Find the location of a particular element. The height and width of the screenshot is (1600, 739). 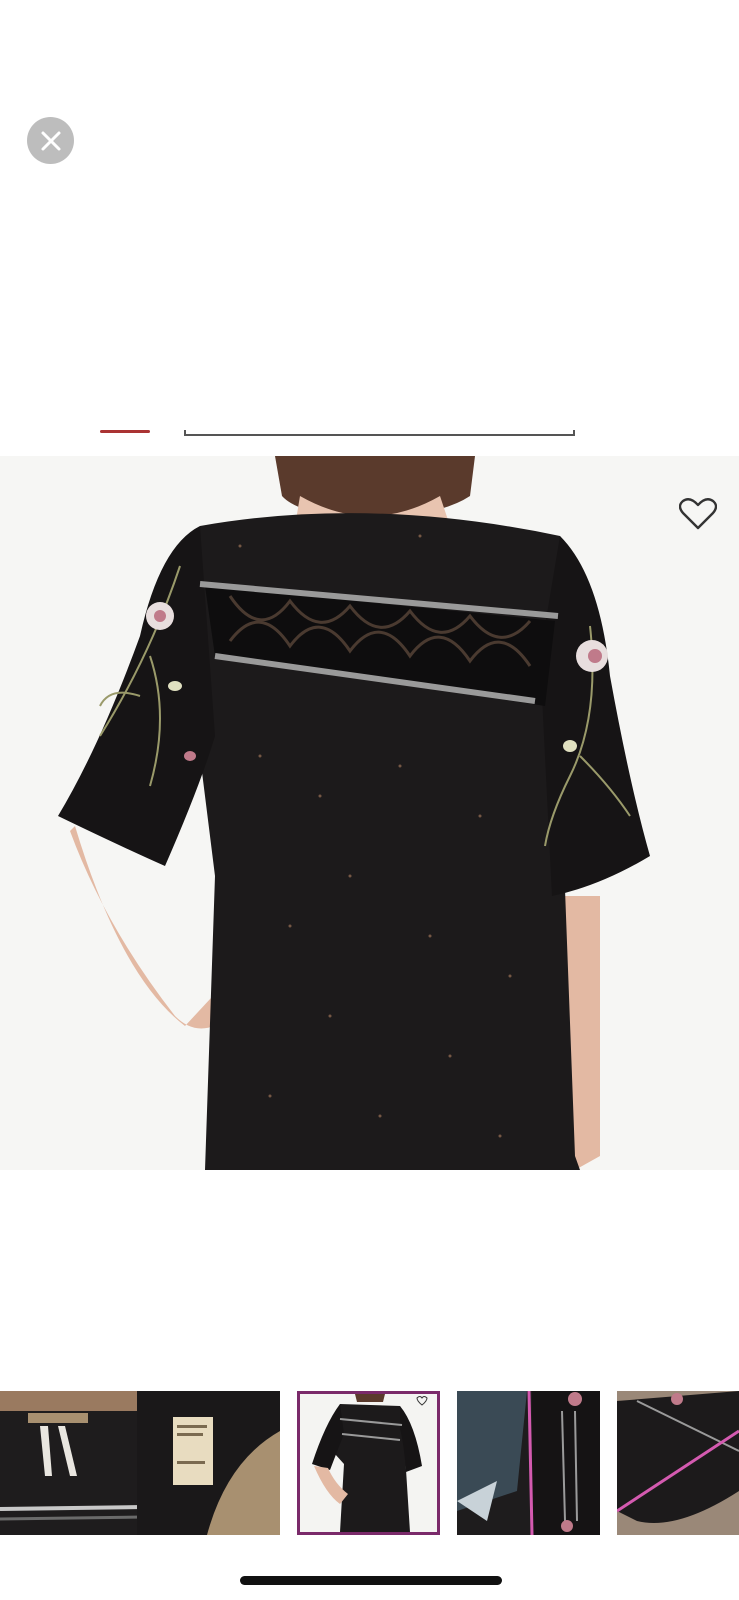

favorite-button is located at coordinates (698, 514).